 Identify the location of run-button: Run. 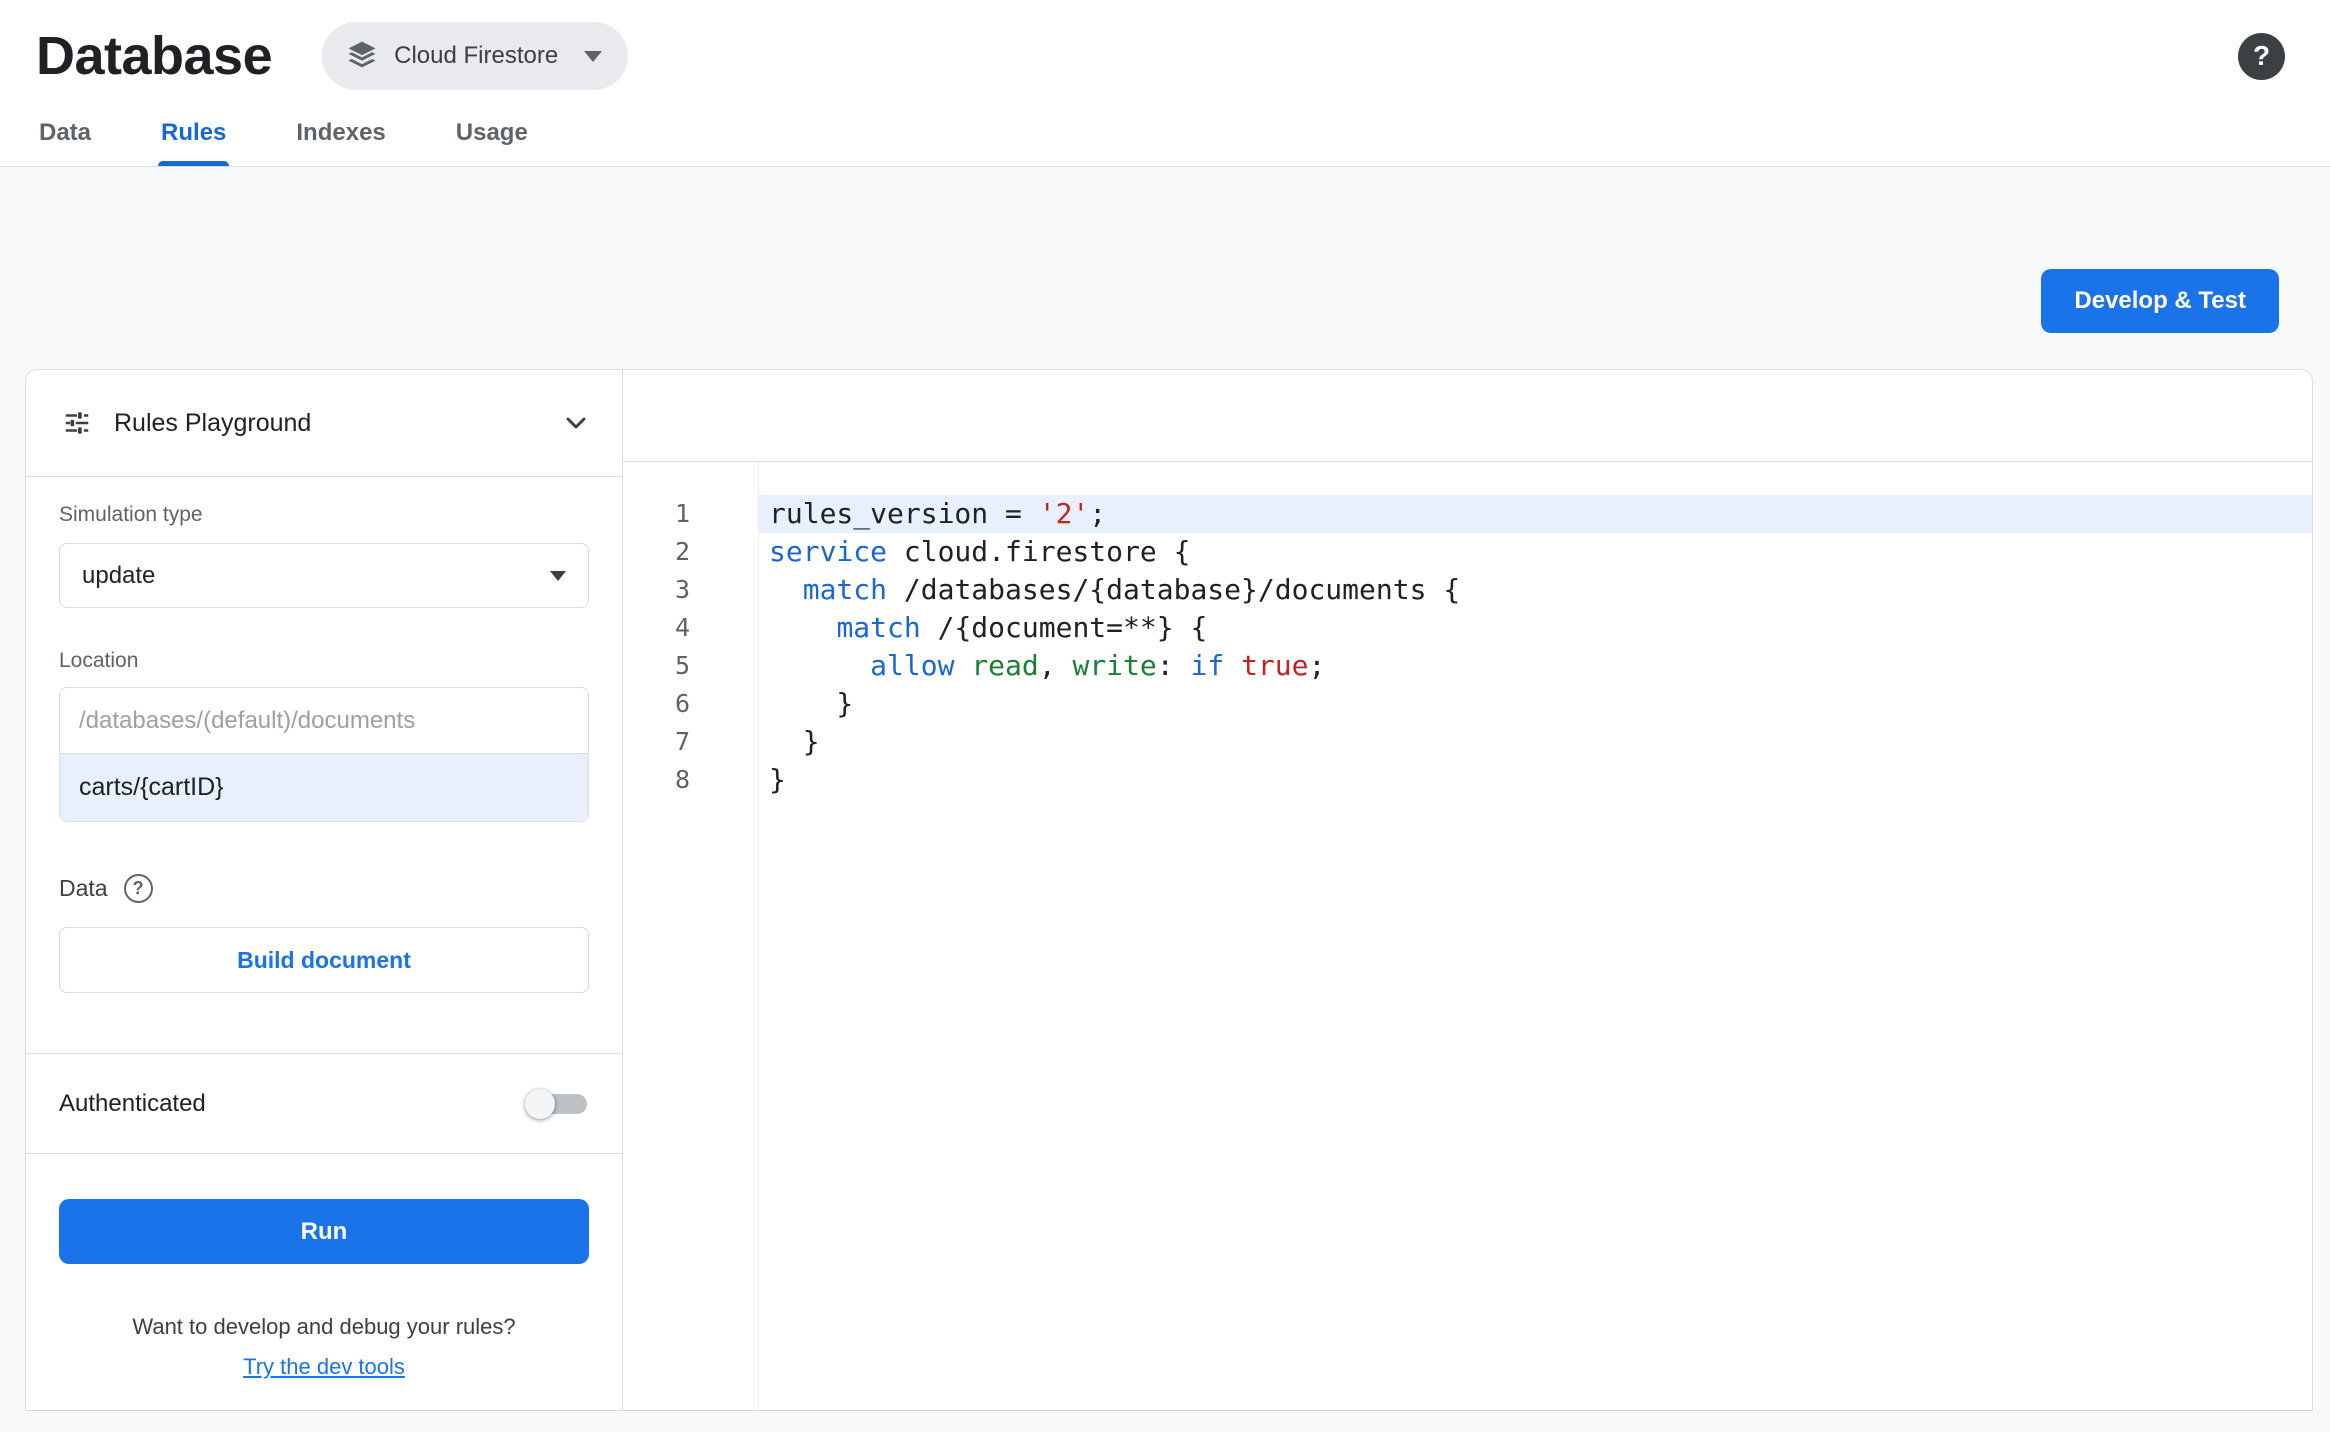
(324, 1231).